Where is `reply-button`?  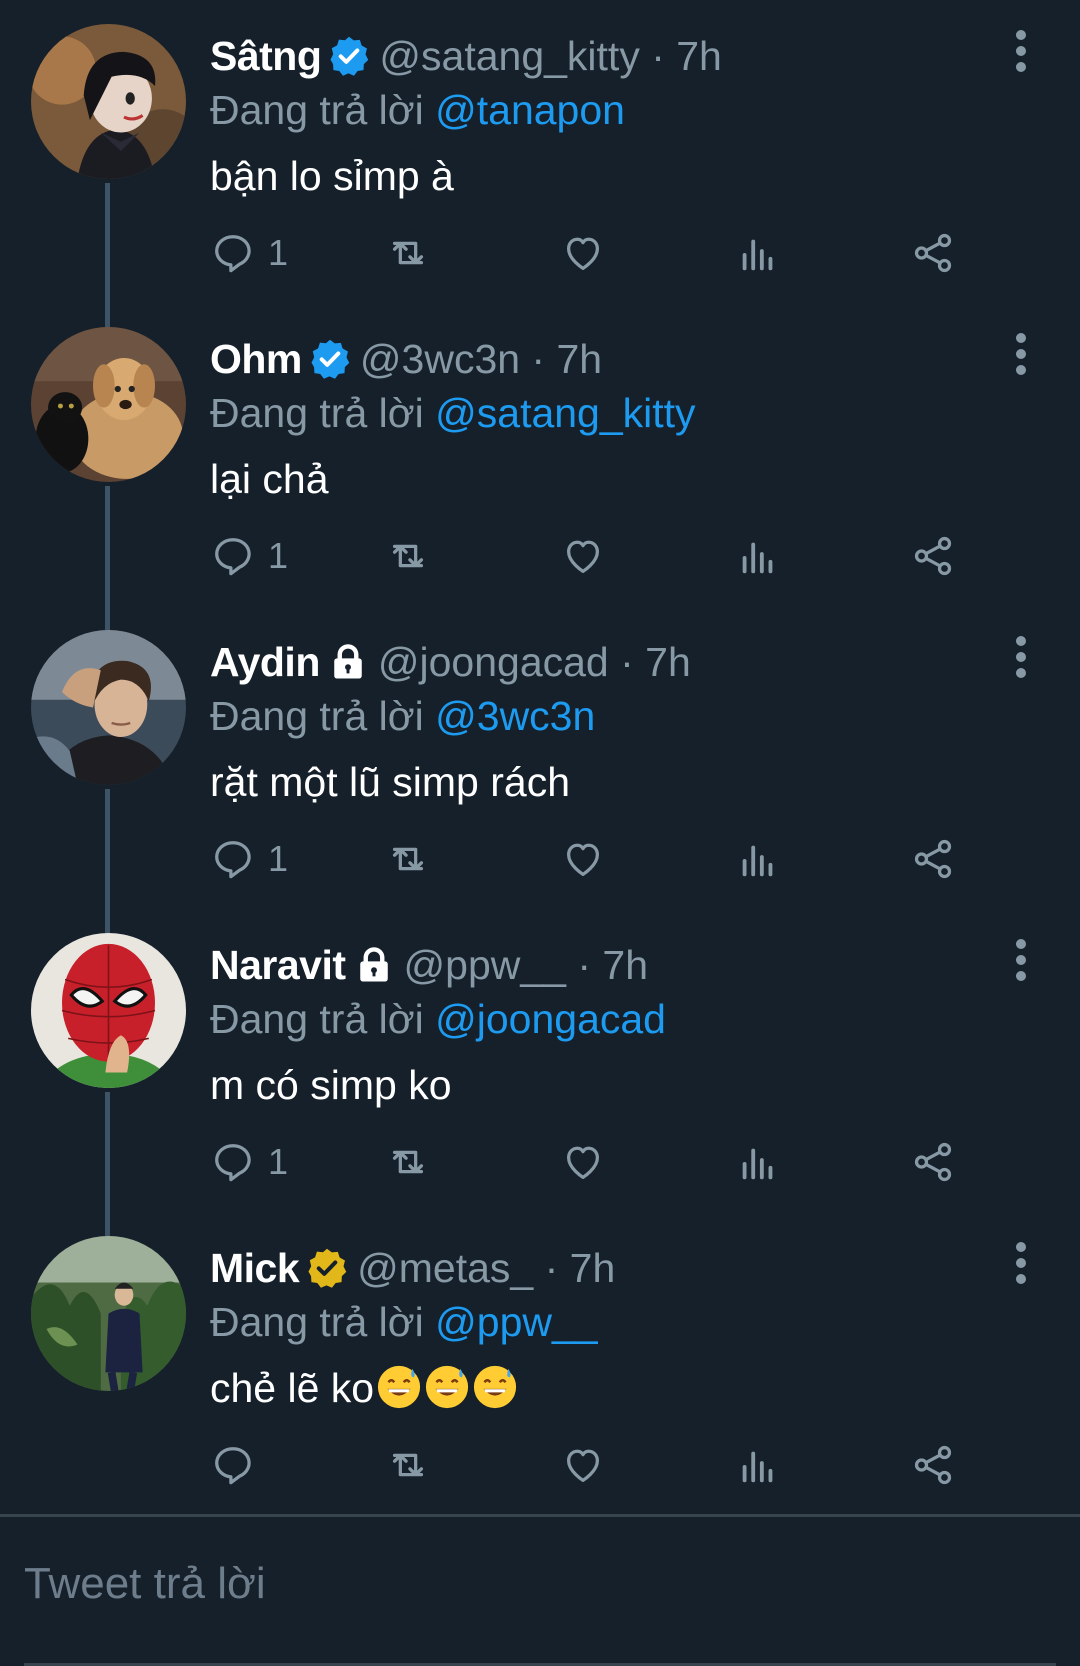
reply-button is located at coordinates (239, 1465).